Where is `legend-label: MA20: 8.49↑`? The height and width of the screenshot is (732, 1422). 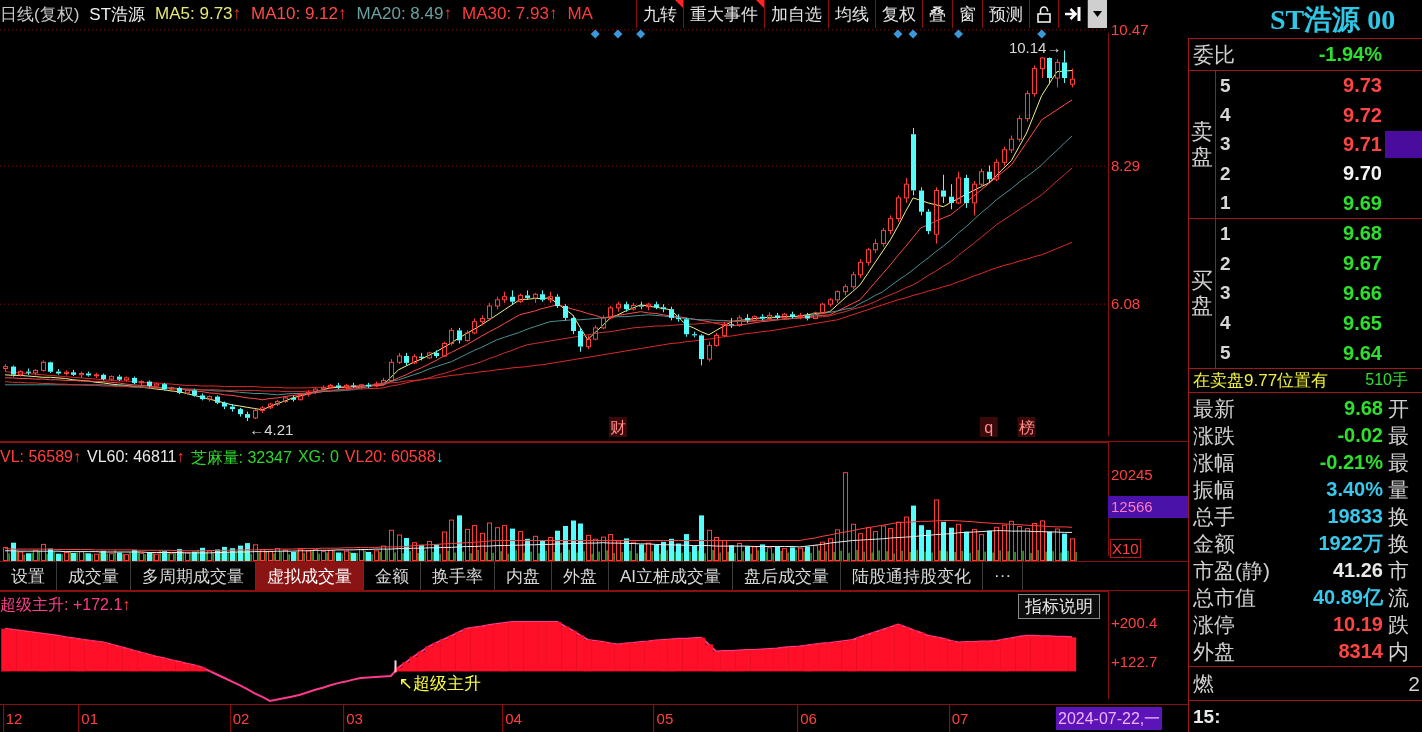
legend-label: MA20: 8.49↑ is located at coordinates (404, 14).